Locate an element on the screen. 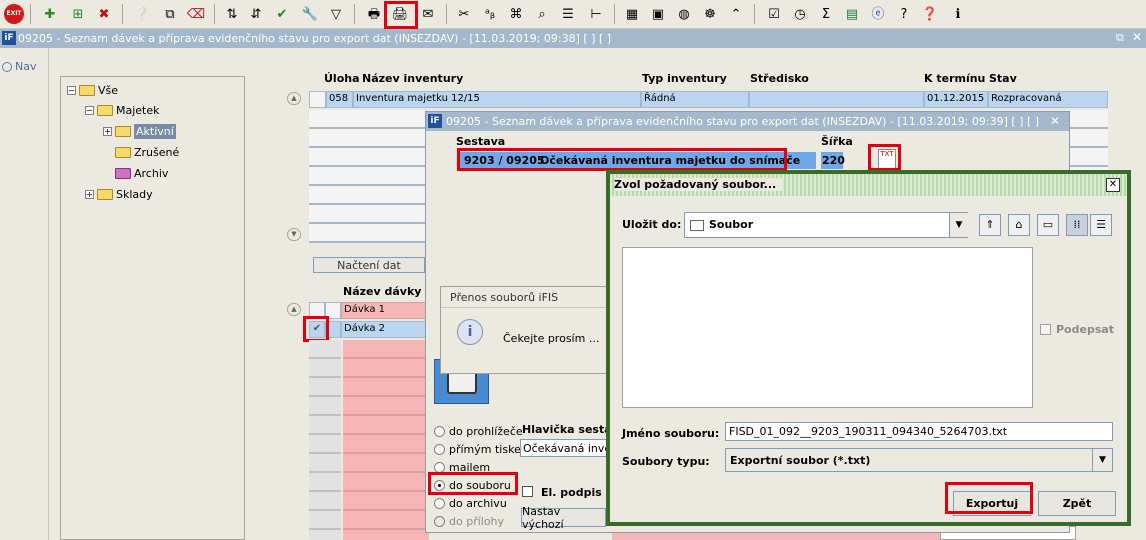  col-k-terminu: K termínu is located at coordinates (954, 78).